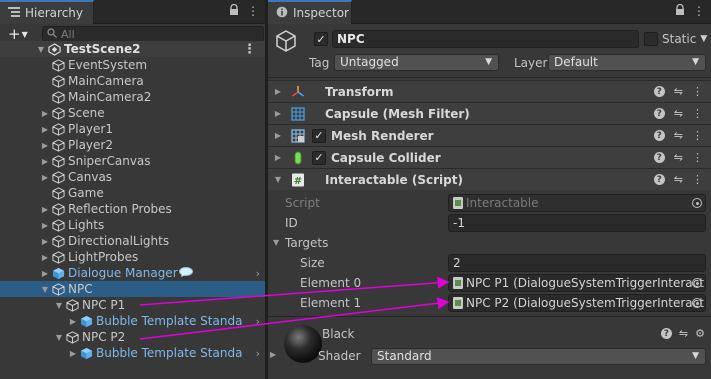  What do you see at coordinates (132, 273) in the screenshot?
I see `hierarchy-item: ▶ Dialogue Manager ›` at bounding box center [132, 273].